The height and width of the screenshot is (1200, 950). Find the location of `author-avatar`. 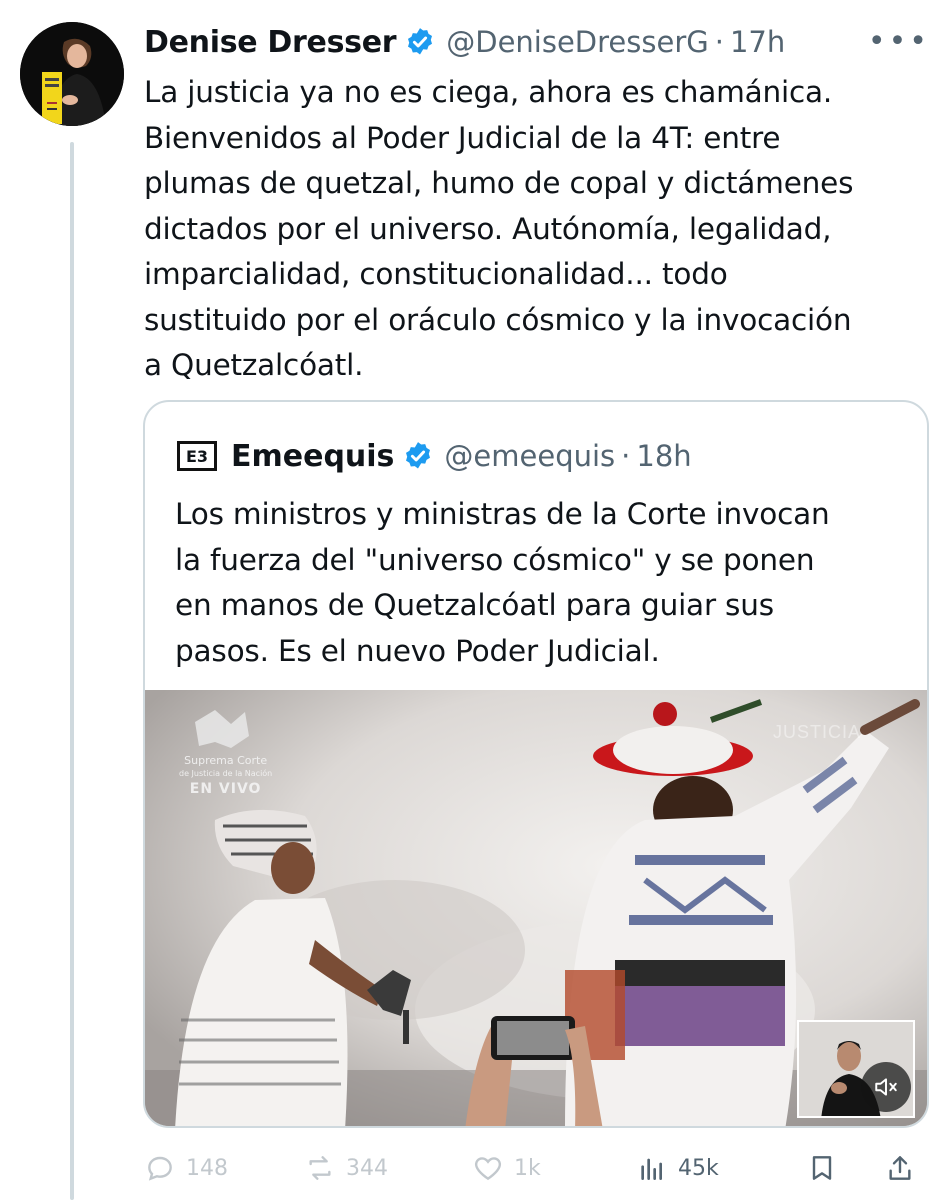

author-avatar is located at coordinates (72, 74).